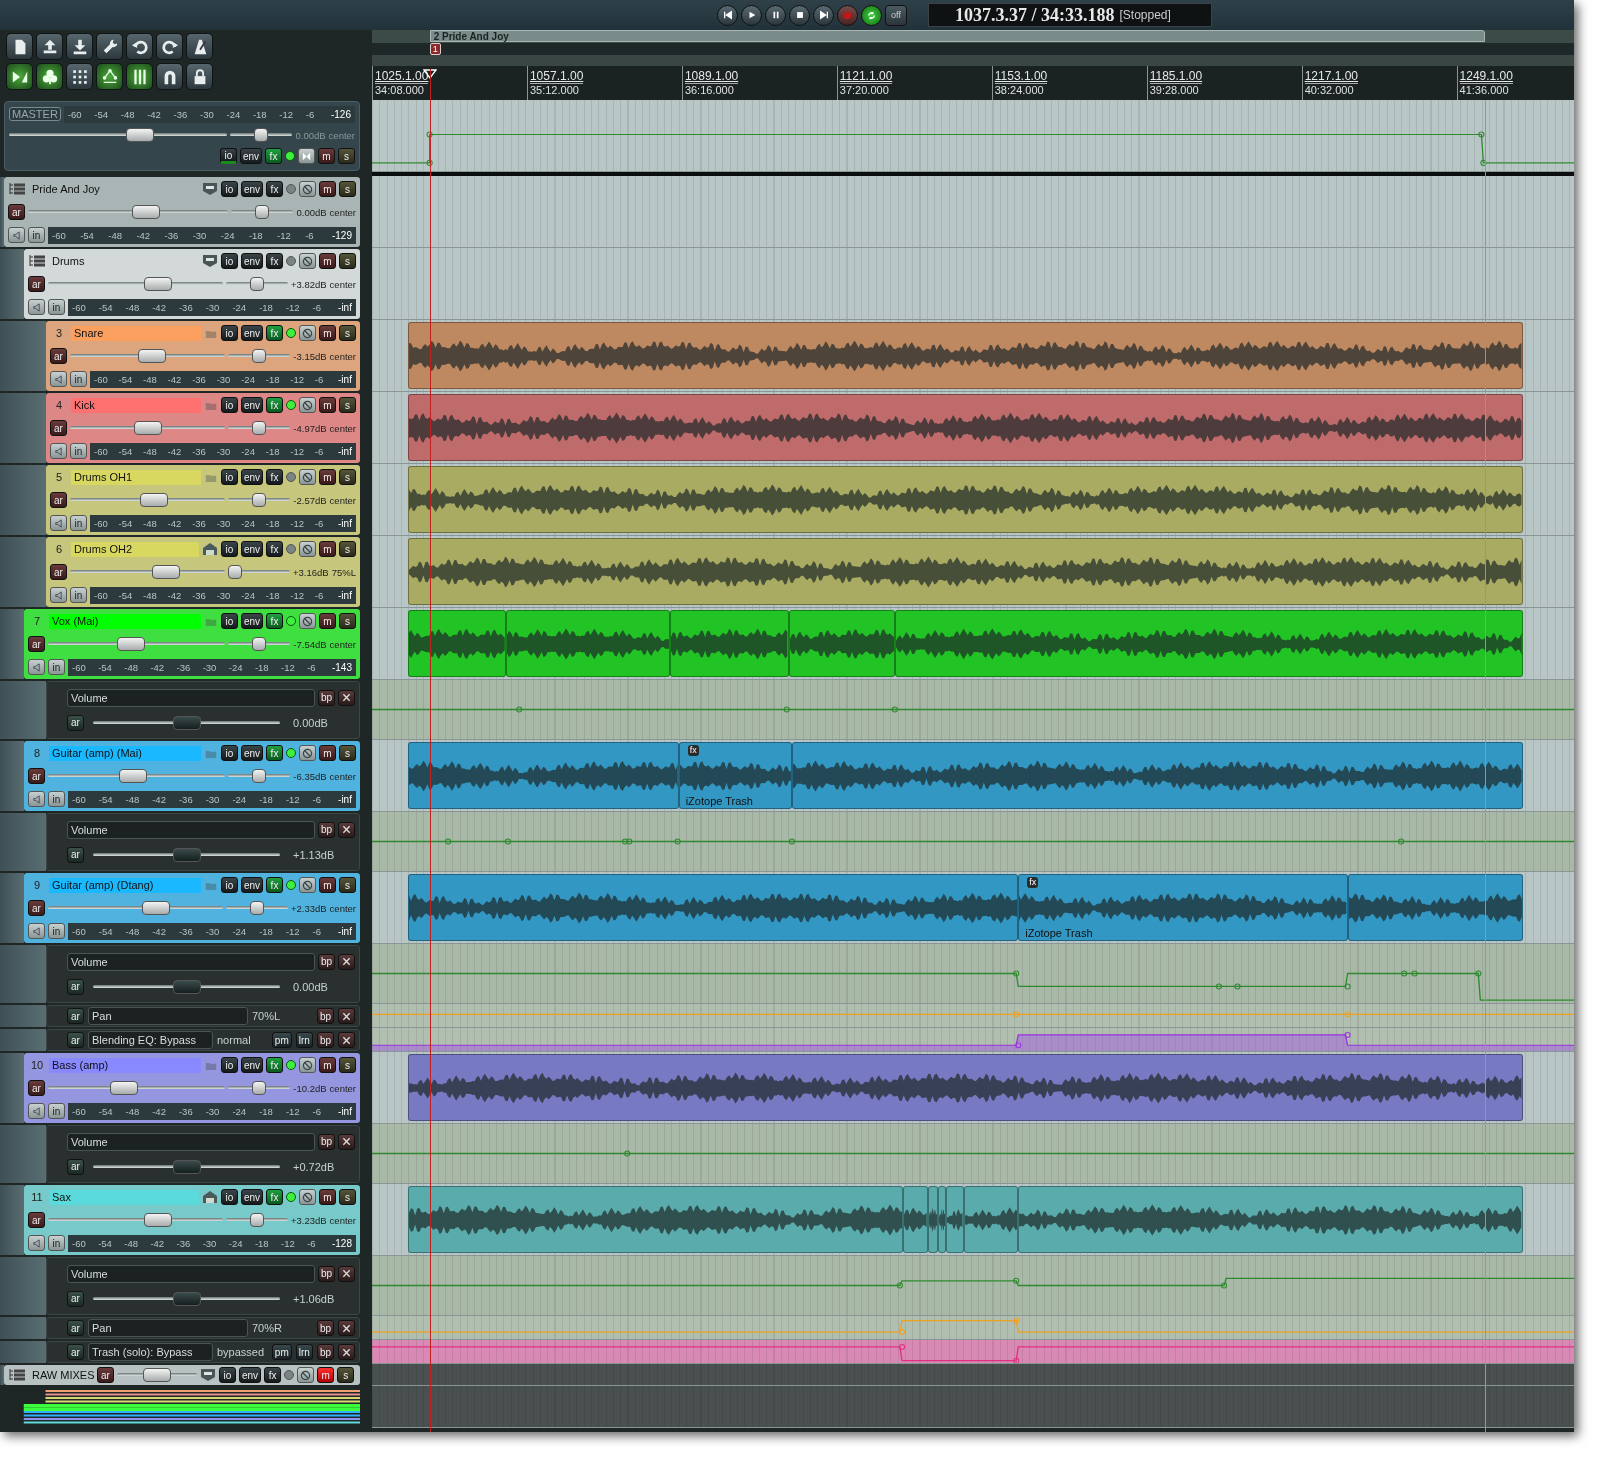 This screenshot has height=1465, width=1613. I want to click on track-name-field: Drums, so click(124, 261).